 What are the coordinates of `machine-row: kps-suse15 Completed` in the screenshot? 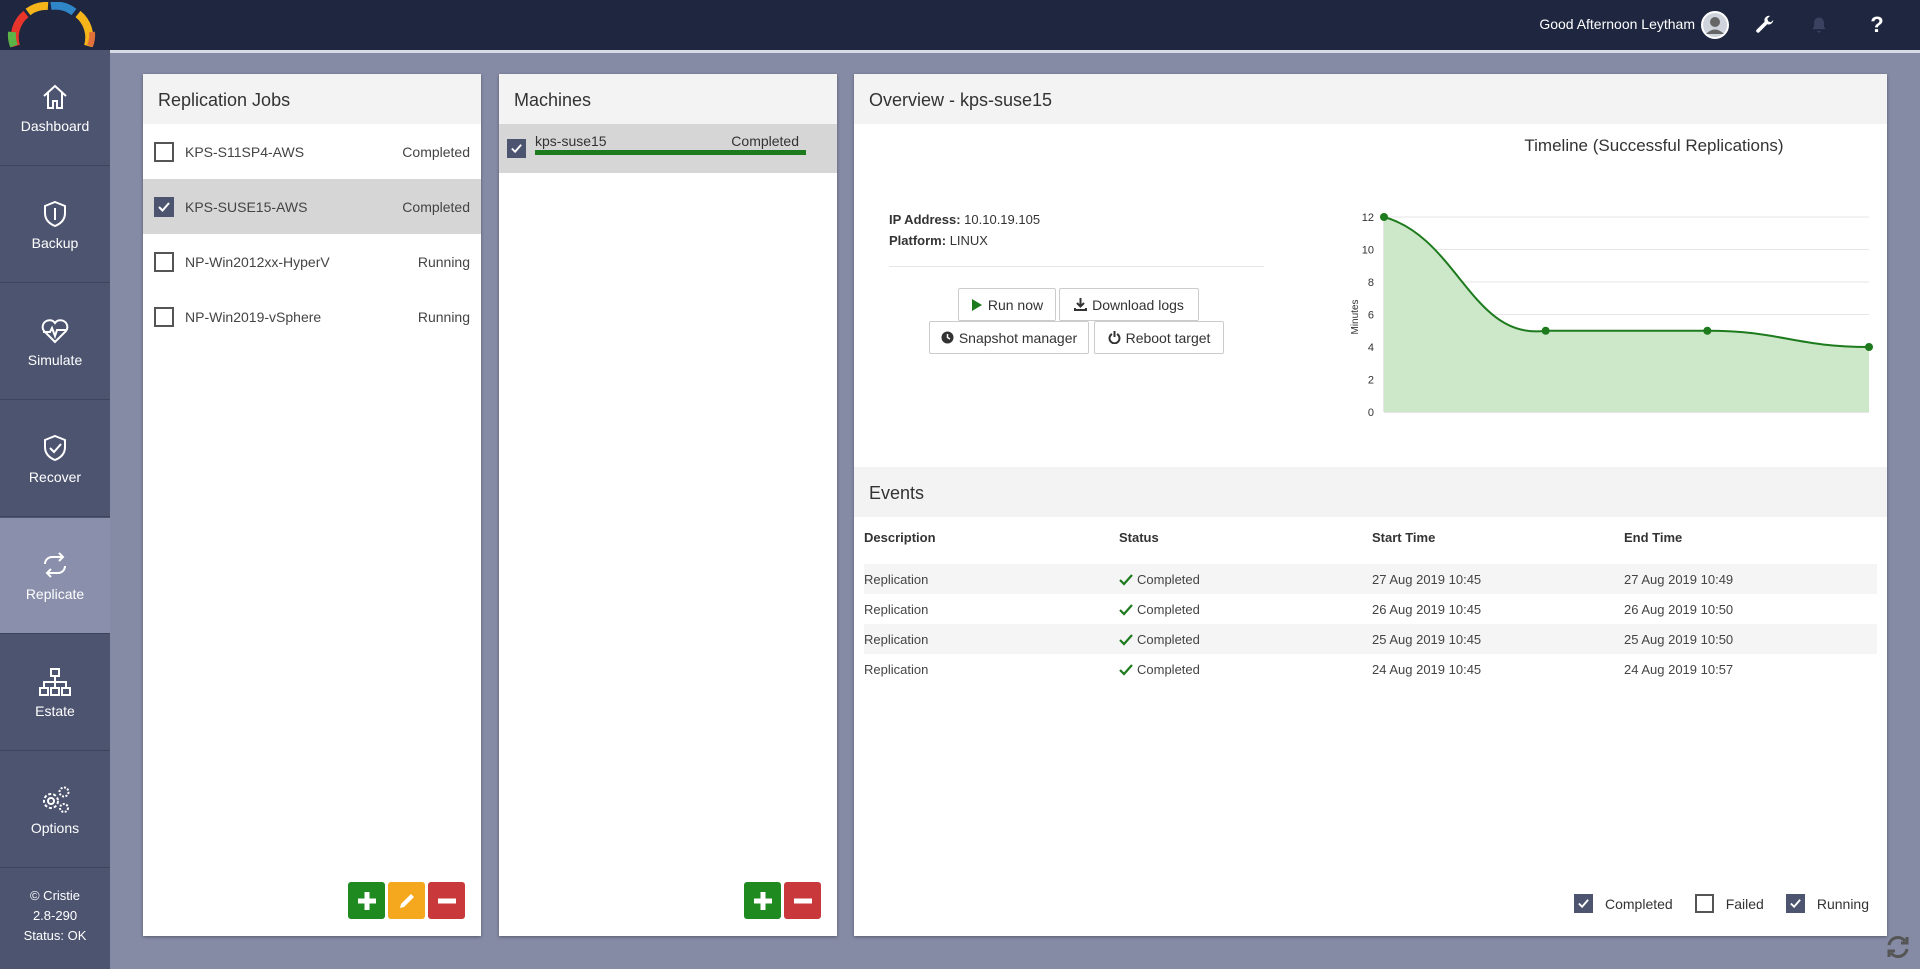 It's located at (668, 148).